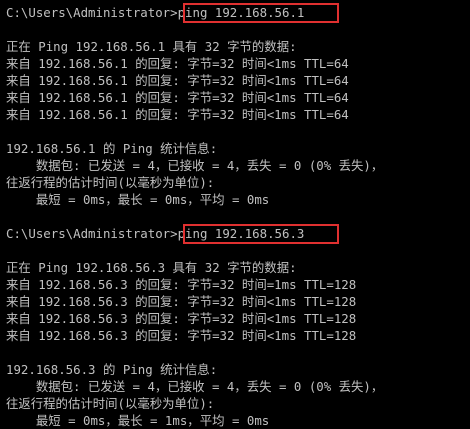 This screenshot has width=470, height=429. I want to click on rtt-values: 最短 = 0ms，最长 = 1ms，平均 = 0ms, so click(138, 420).